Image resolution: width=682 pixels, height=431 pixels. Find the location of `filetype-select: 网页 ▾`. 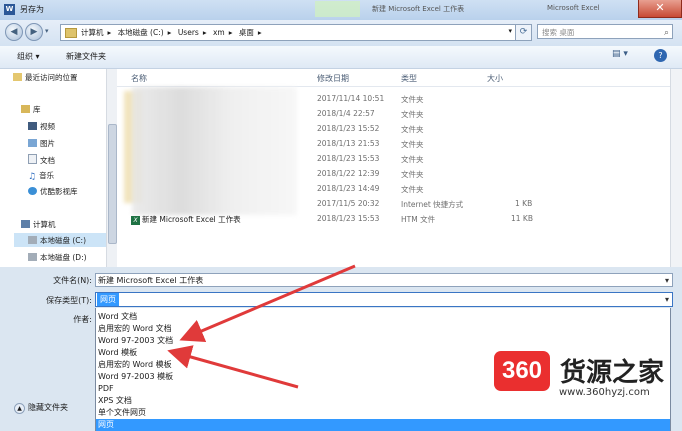

filetype-select: 网页 ▾ is located at coordinates (384, 299).